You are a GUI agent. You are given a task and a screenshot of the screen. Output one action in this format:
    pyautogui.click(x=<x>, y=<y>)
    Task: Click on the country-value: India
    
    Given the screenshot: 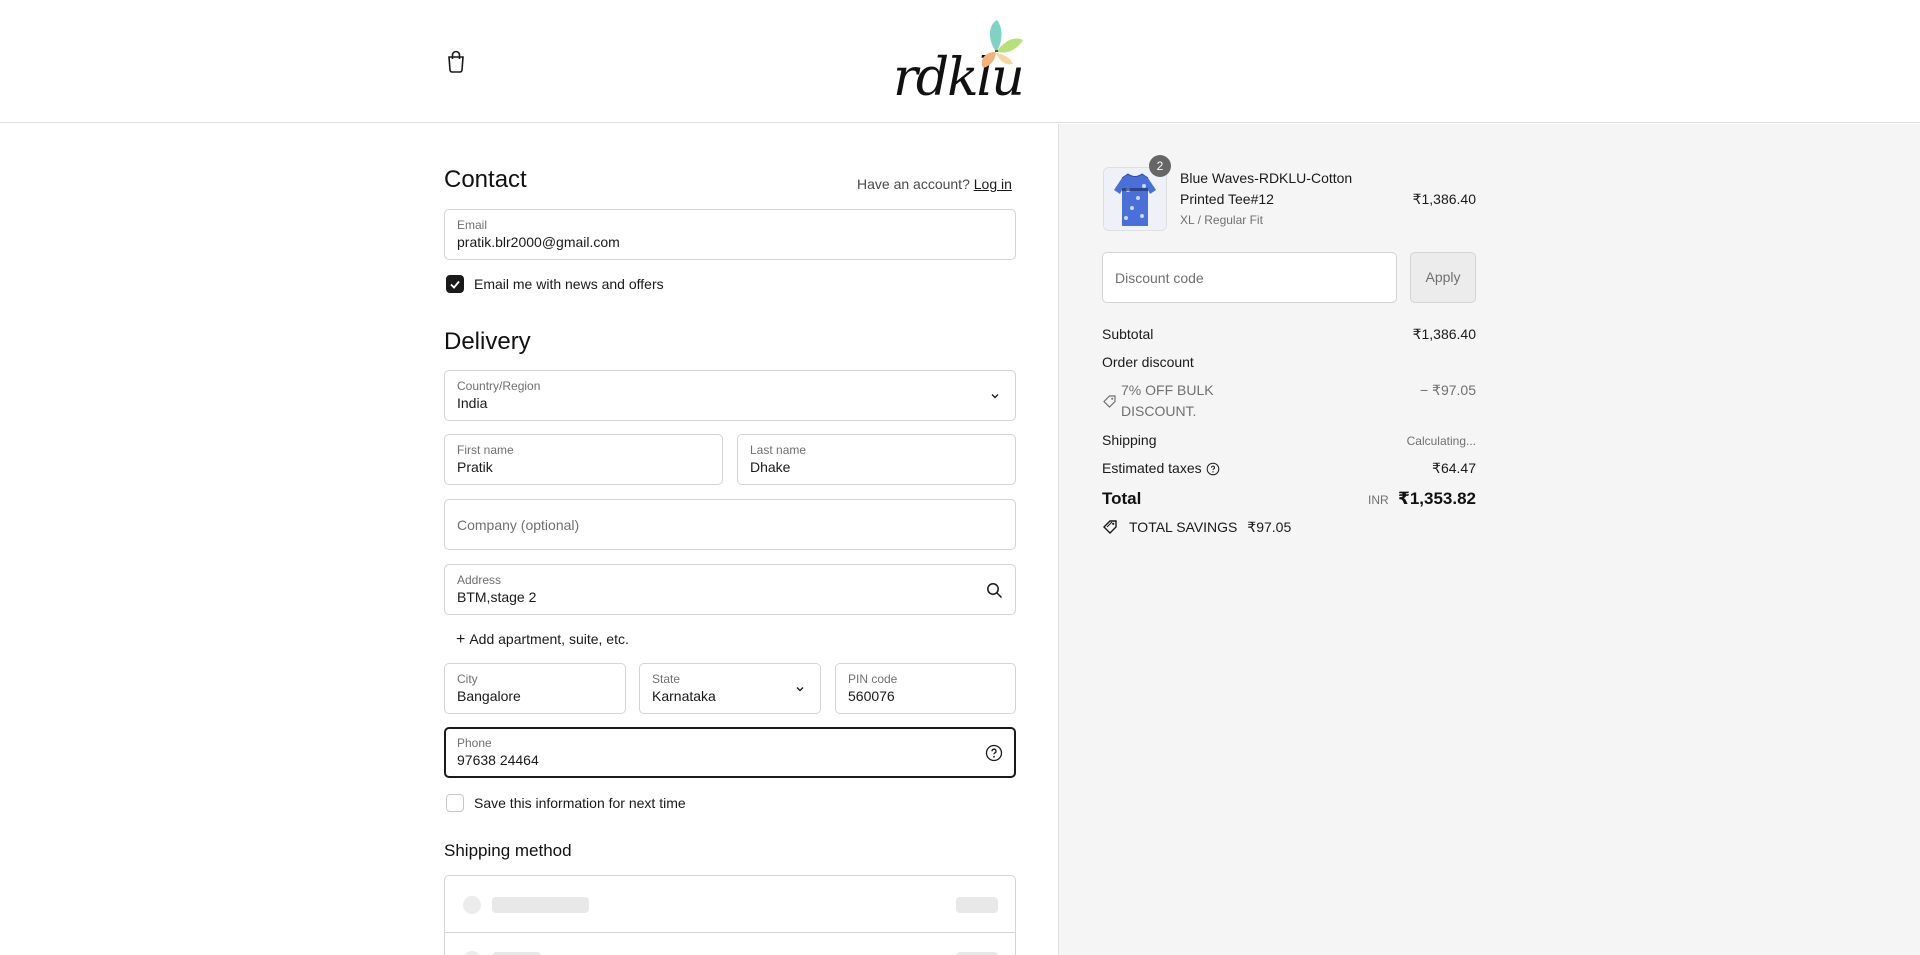 What is the action you would take?
    pyautogui.click(x=472, y=403)
    